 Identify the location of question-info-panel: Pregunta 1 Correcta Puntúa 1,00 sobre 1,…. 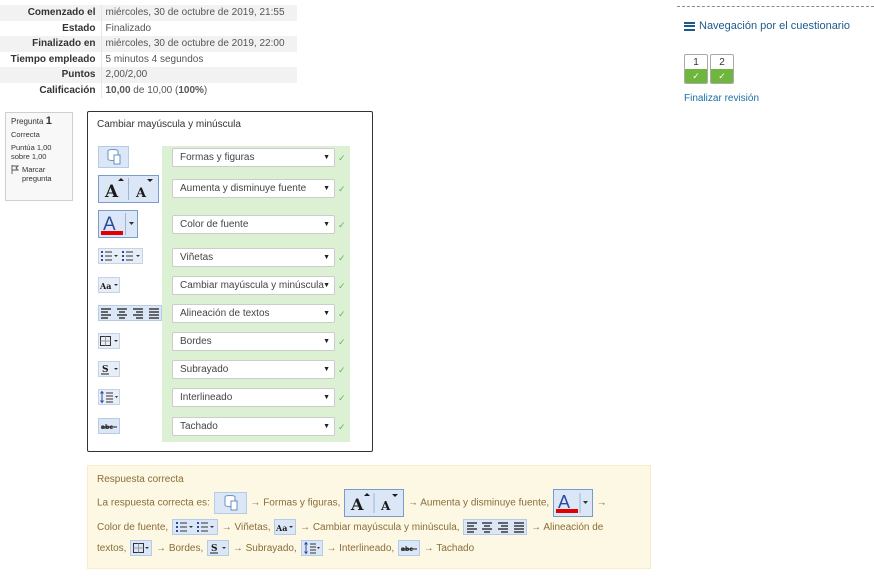
(39, 156).